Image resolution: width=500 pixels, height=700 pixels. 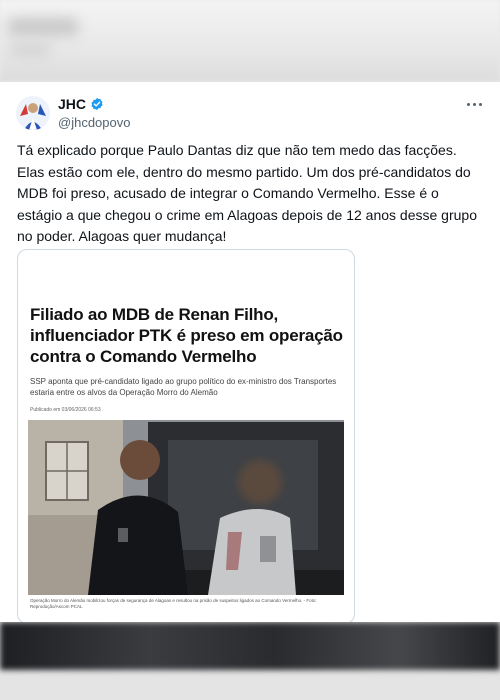 I want to click on blurred-header, so click(x=250, y=41).